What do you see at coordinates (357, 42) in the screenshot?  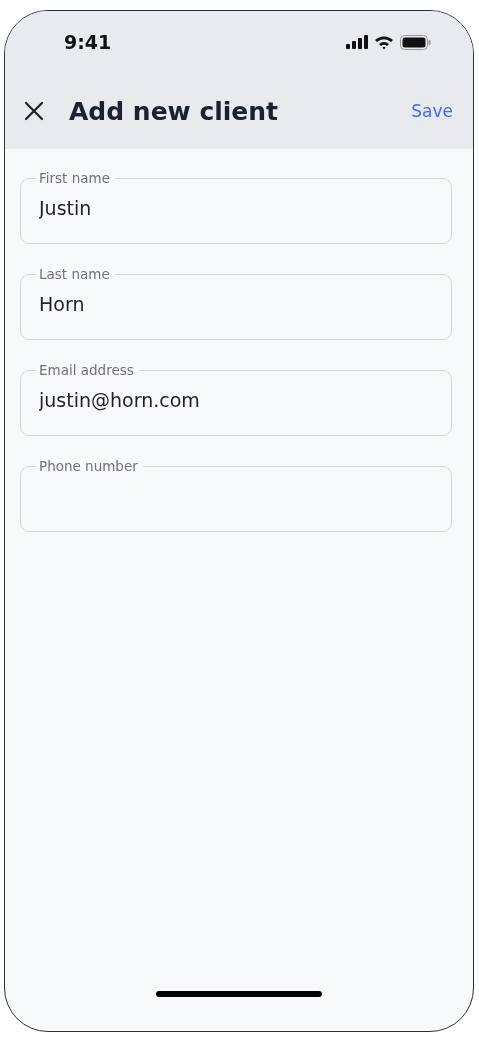 I see `signal-icon` at bounding box center [357, 42].